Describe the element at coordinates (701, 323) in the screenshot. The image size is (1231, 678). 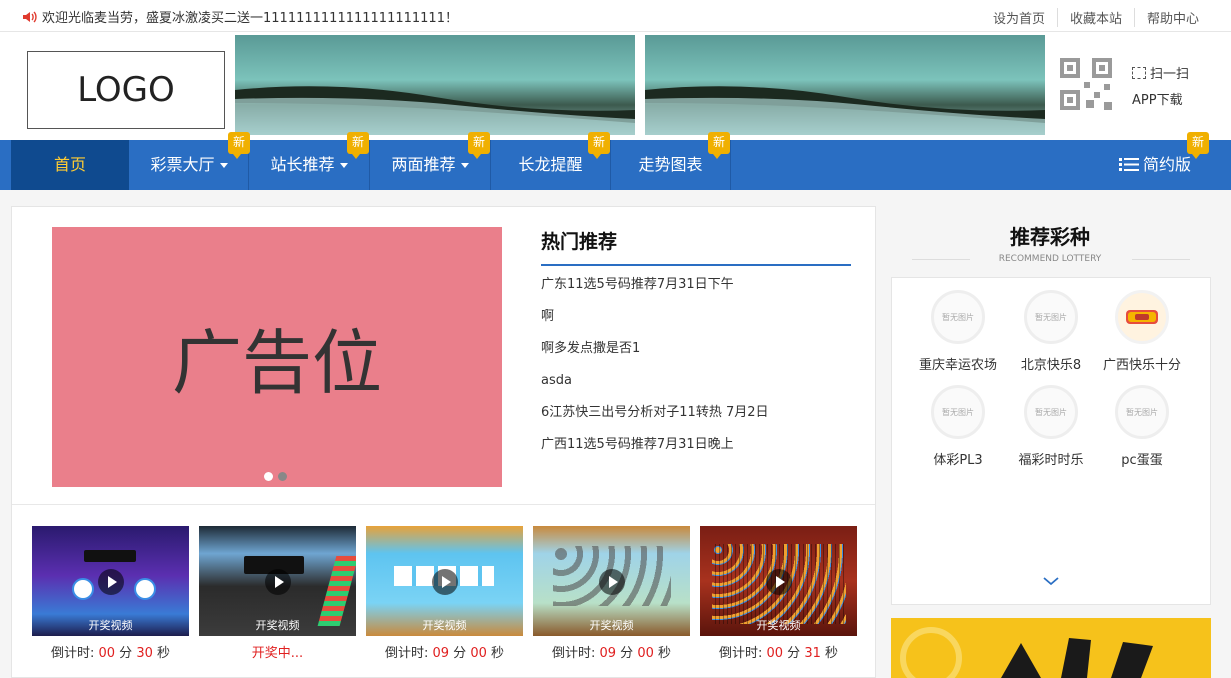
I see `hot-item: 啊` at that location.